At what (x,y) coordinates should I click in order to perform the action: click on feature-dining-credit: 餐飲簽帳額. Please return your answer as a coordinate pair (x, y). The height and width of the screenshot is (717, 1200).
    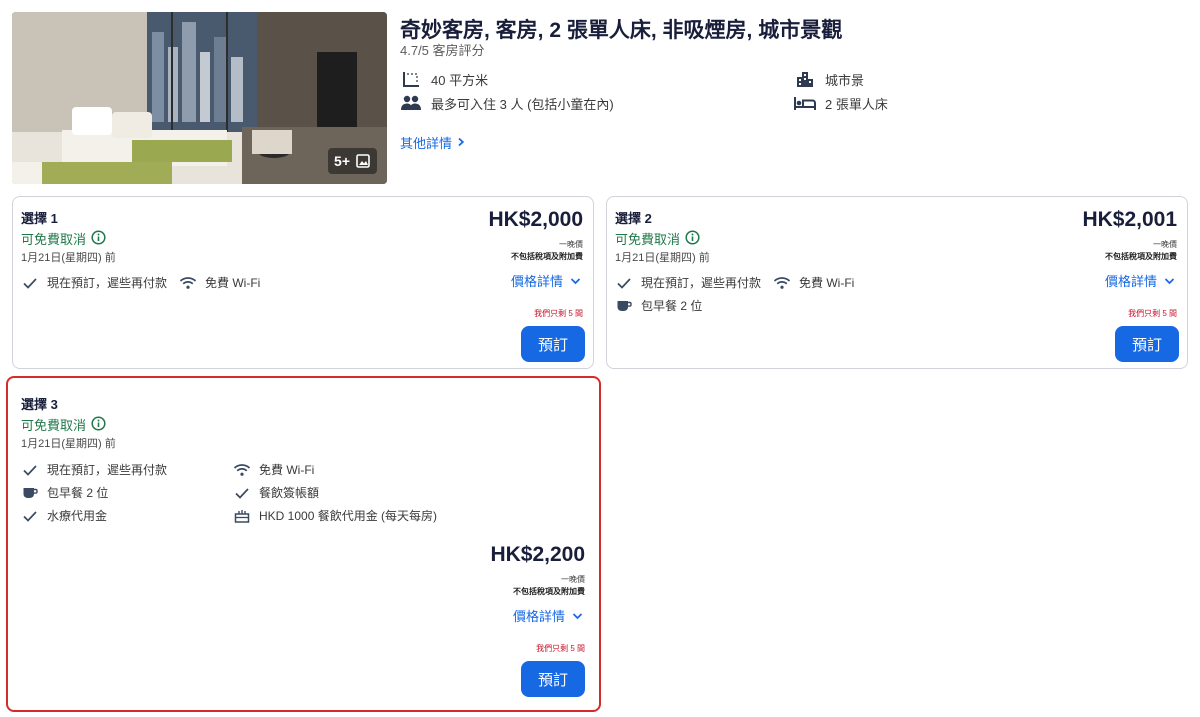
    Looking at the image, I should click on (276, 492).